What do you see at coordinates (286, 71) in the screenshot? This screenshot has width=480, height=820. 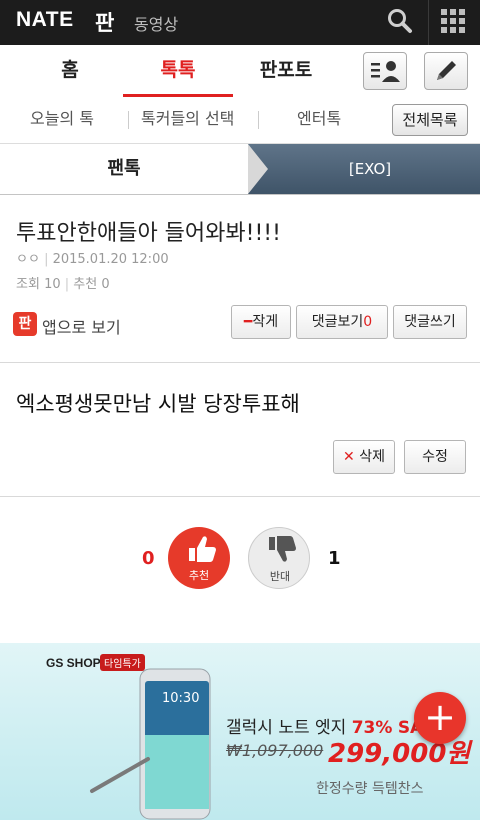 I see `tab-panphoto: 판포토` at bounding box center [286, 71].